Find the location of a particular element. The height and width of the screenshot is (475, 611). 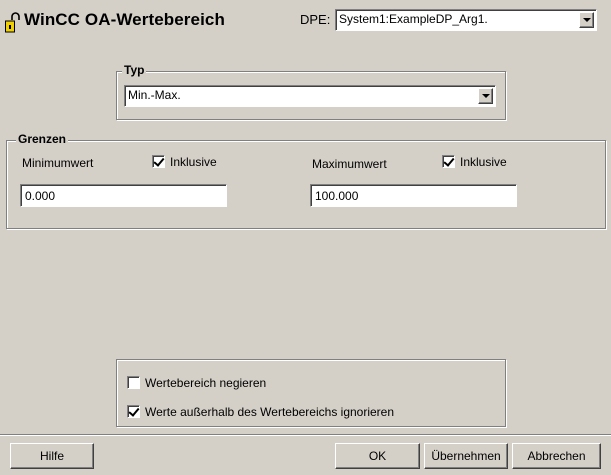

apply-button: Übernehmen is located at coordinates (466, 456).